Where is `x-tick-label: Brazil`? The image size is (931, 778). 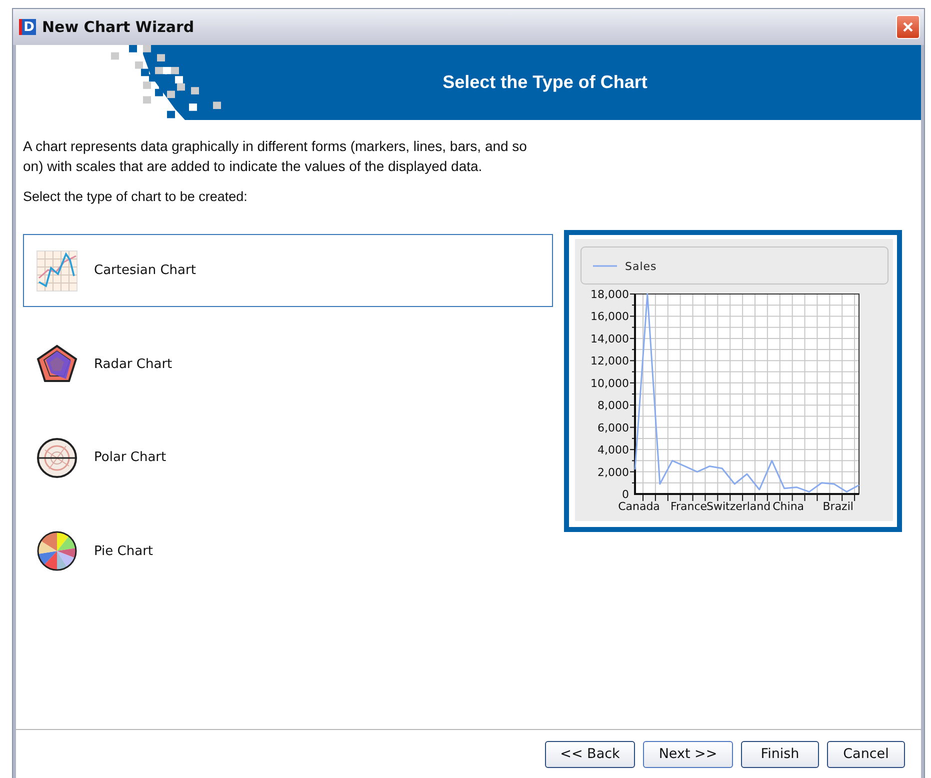 x-tick-label: Brazil is located at coordinates (838, 506).